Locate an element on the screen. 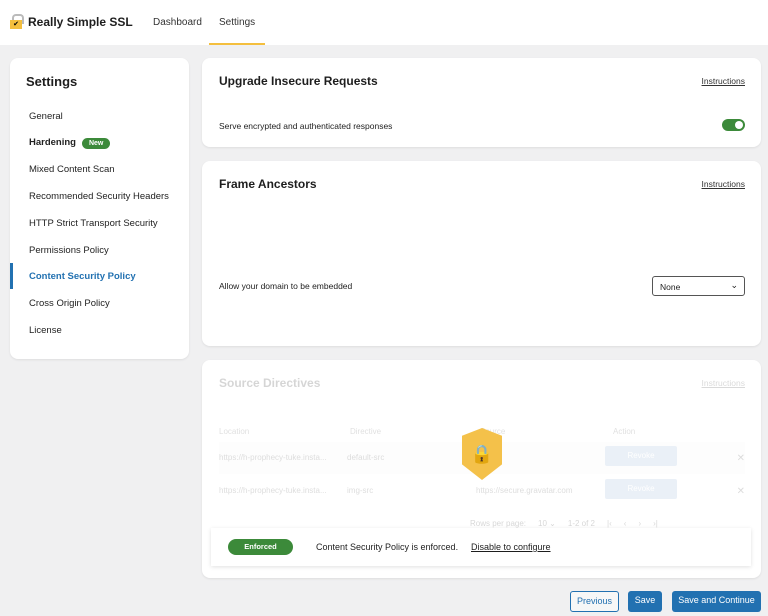 The width and height of the screenshot is (768, 616). card-title: Upgrade Insecure Requests is located at coordinates (298, 81).